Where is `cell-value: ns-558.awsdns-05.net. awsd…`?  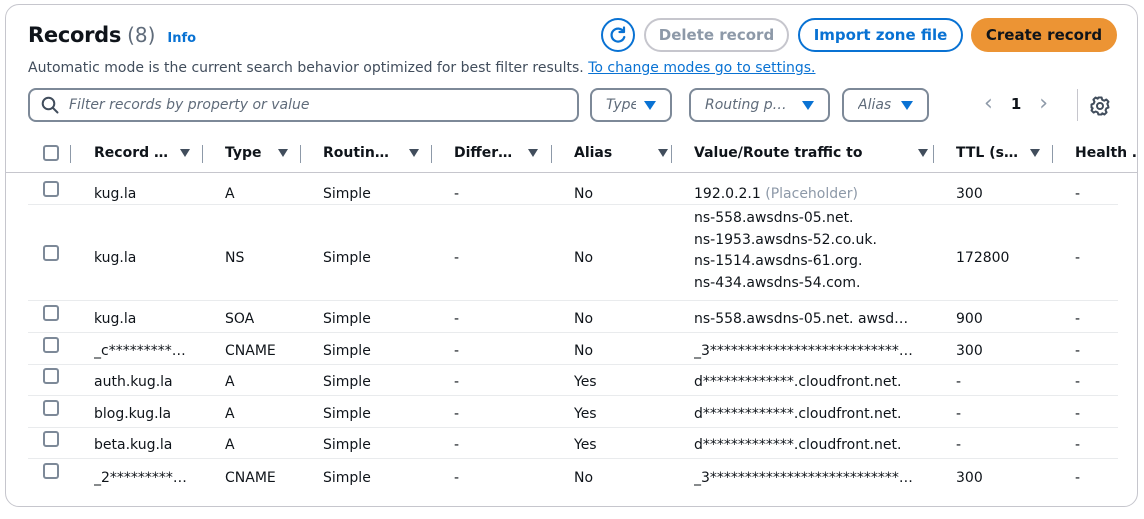 cell-value: ns-558.awsdns-05.net. awsd… is located at coordinates (801, 319).